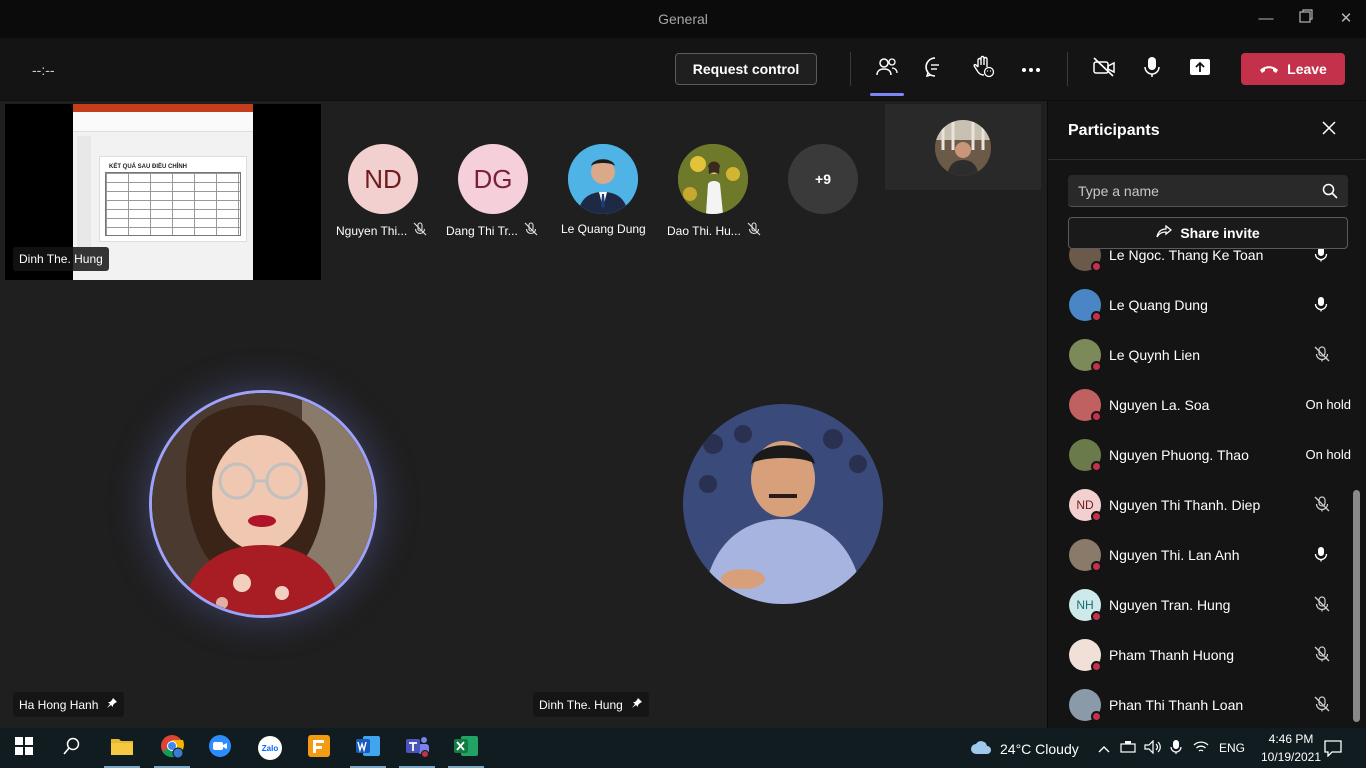  Describe the element at coordinates (983, 69) in the screenshot. I see `reactions-button` at that location.